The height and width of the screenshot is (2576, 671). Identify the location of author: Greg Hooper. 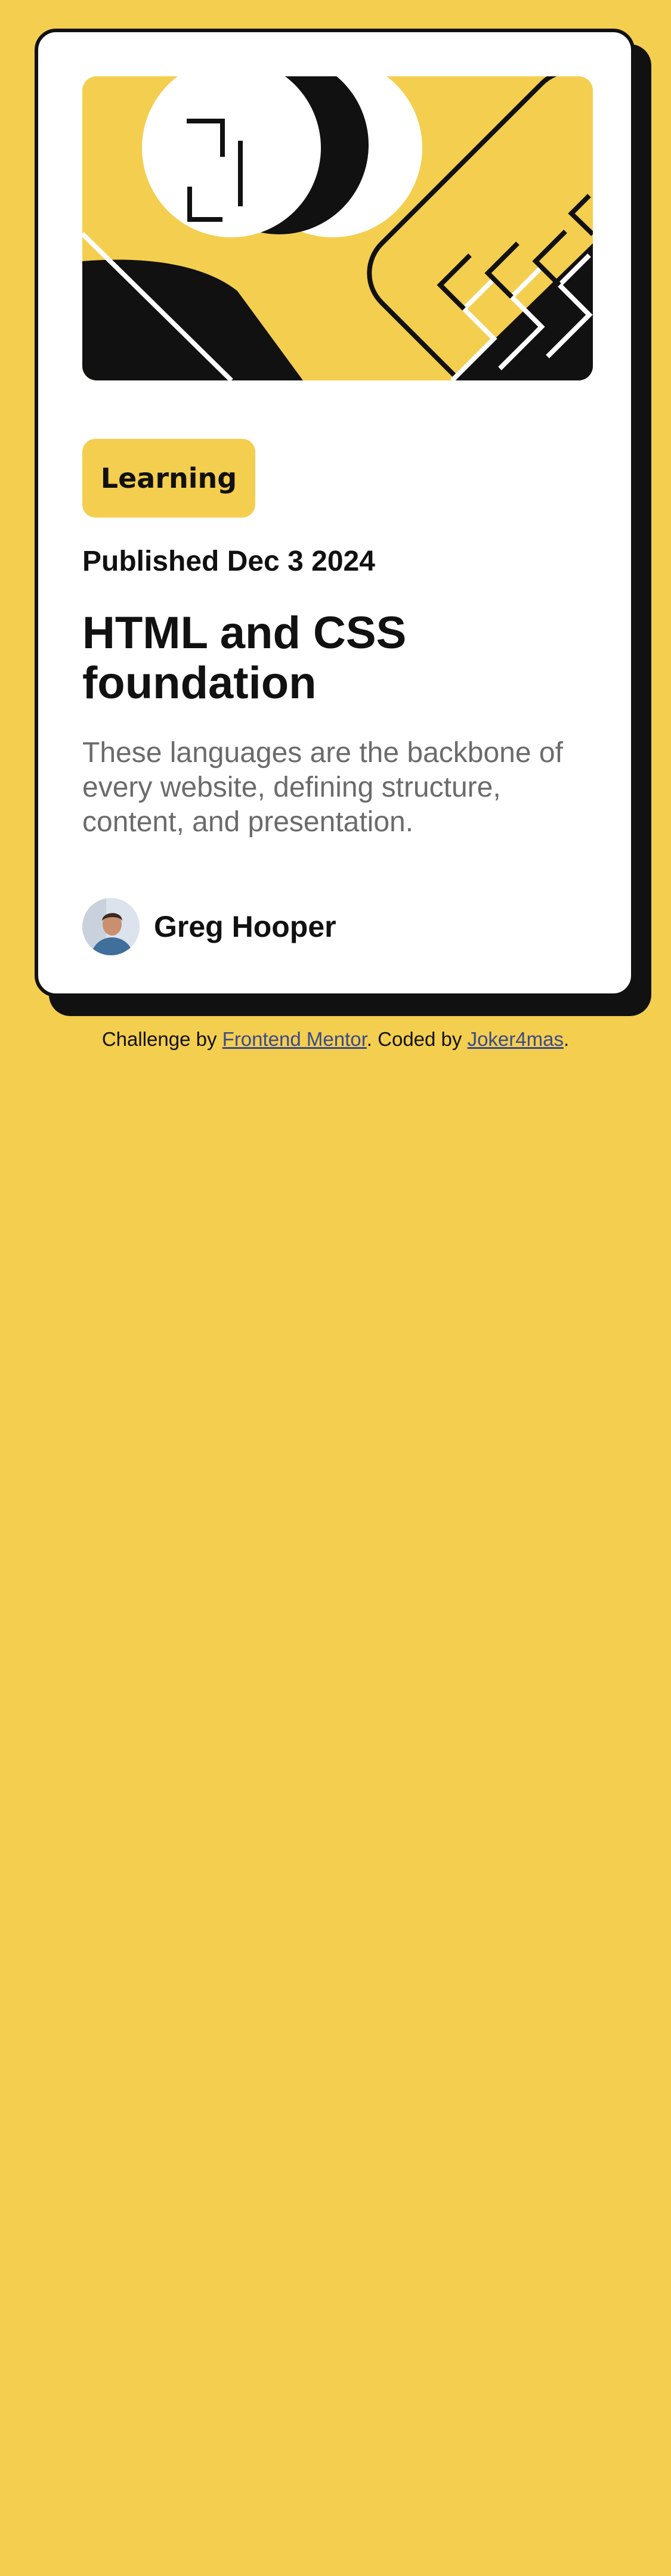
(209, 926).